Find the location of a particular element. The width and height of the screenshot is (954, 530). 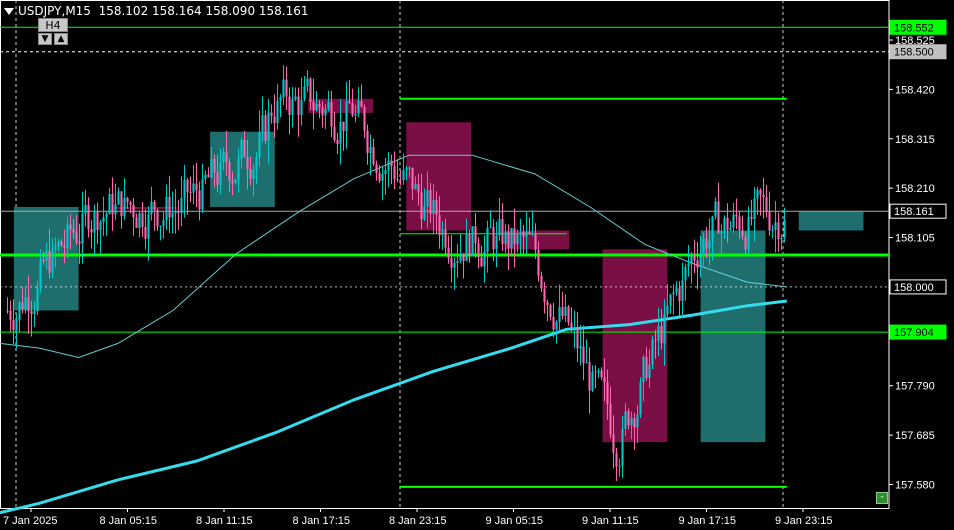

tf-down-button: ▼ is located at coordinates (45, 39).